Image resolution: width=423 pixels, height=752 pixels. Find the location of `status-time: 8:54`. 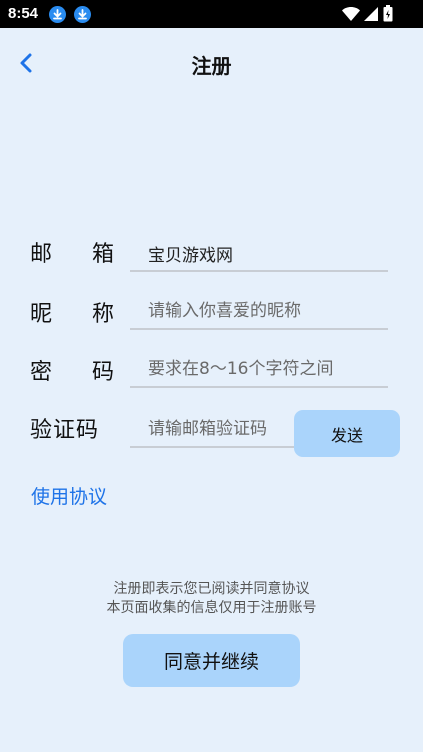

status-time: 8:54 is located at coordinates (23, 13).